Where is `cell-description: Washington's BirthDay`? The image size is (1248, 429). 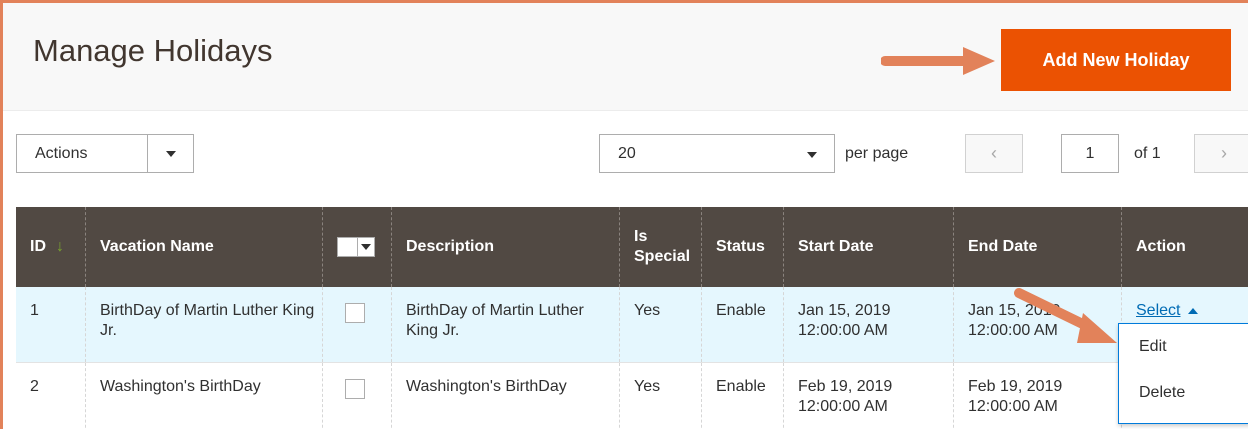
cell-description: Washington's BirthDay is located at coordinates (506, 396).